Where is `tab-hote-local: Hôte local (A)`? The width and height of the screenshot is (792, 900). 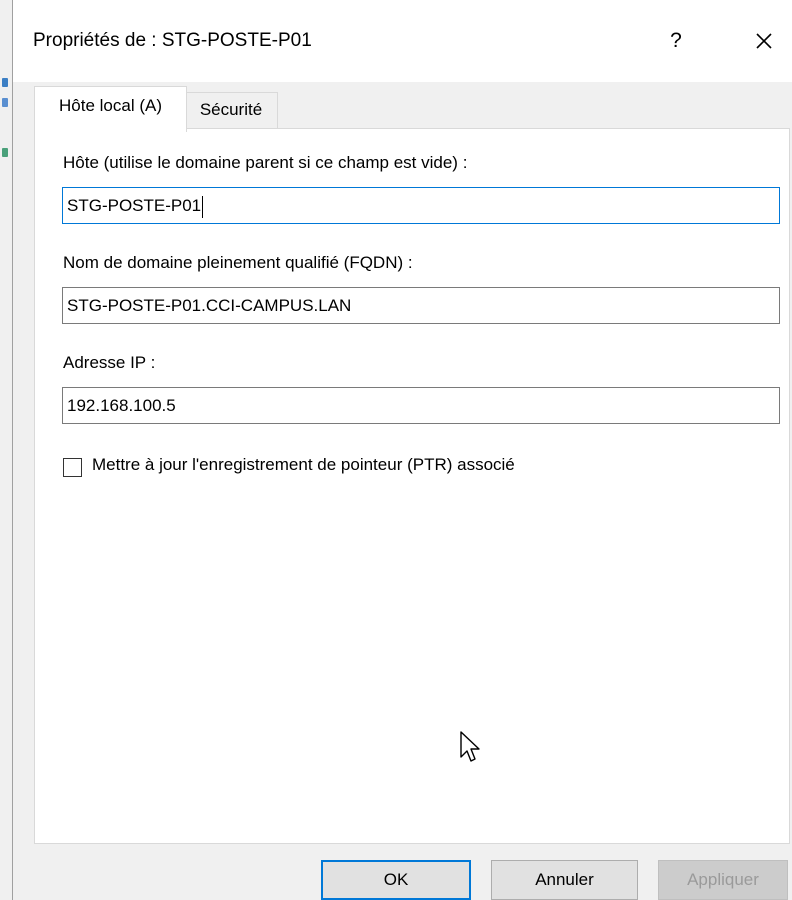
tab-hote-local: Hôte local (A) is located at coordinates (110, 109).